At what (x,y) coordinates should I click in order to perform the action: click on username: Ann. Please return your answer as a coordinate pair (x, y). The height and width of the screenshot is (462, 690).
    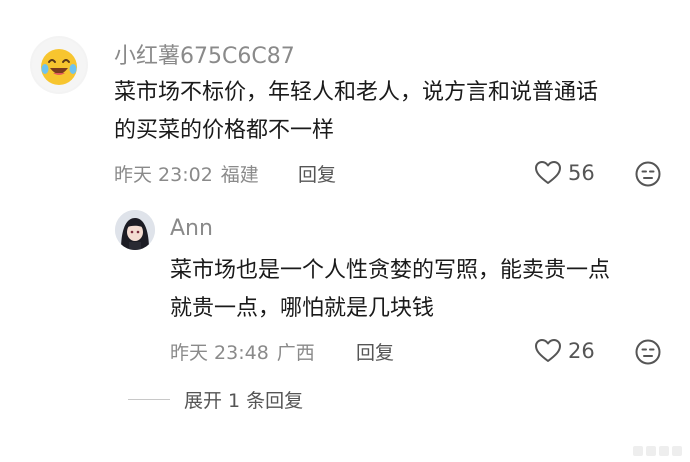
    Looking at the image, I should click on (191, 228).